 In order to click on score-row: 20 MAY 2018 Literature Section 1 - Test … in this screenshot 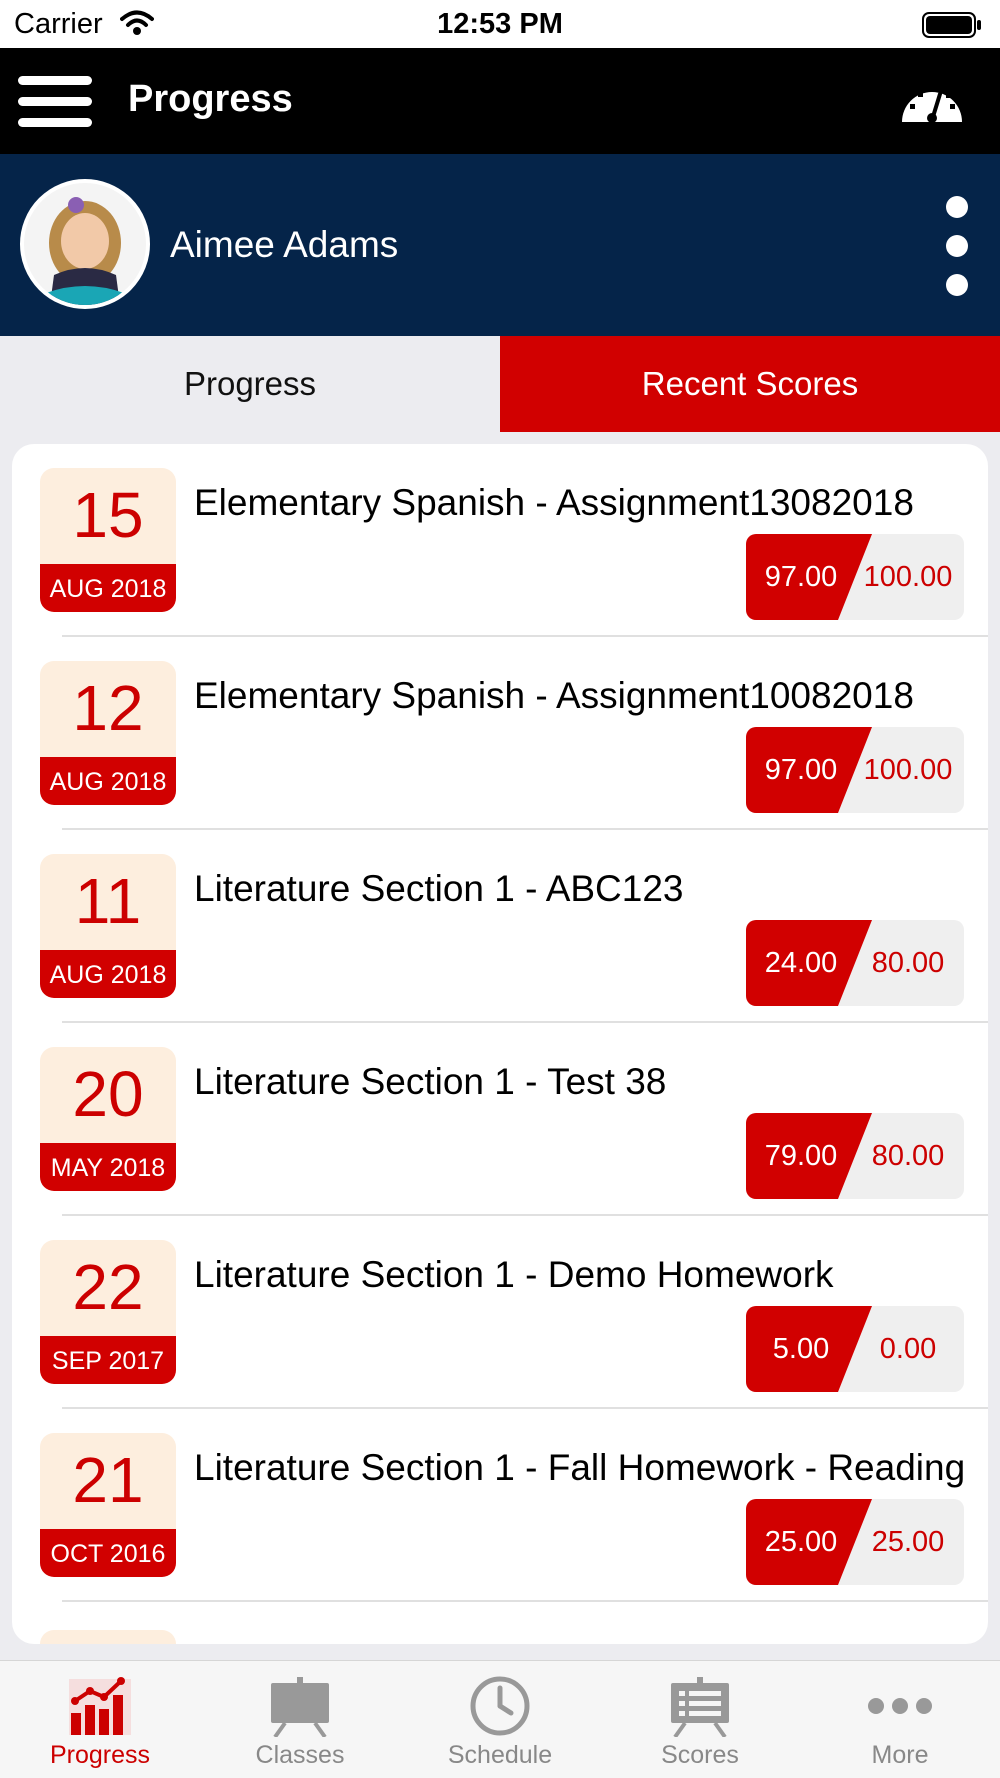, I will do `click(500, 1119)`.